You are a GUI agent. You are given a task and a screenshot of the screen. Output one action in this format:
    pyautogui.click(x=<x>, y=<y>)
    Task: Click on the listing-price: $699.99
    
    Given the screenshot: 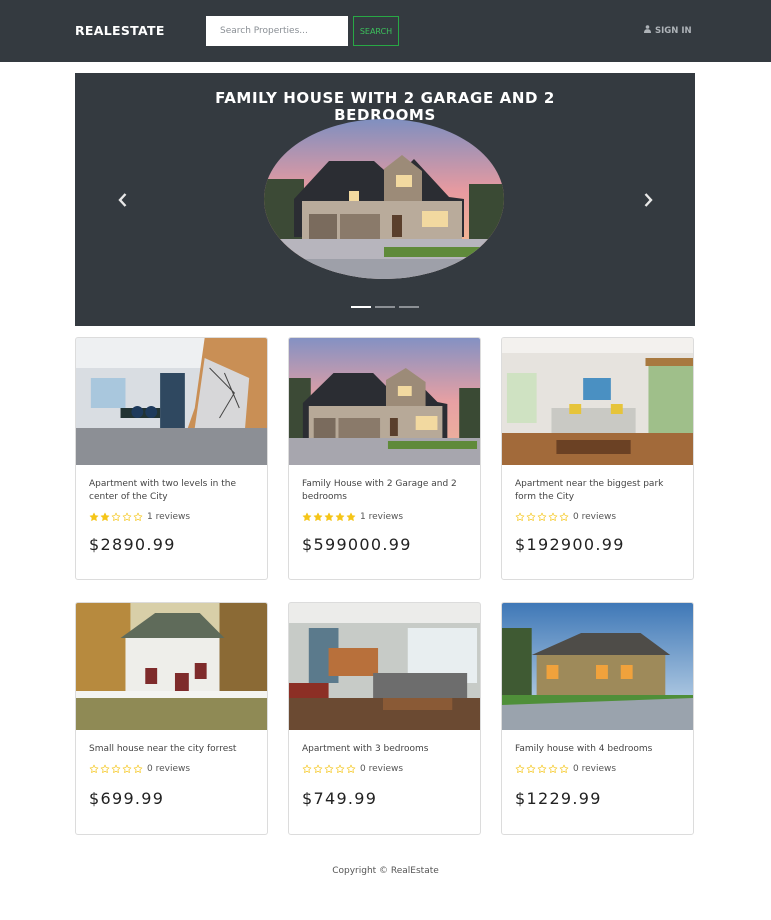 What is the action you would take?
    pyautogui.click(x=127, y=798)
    